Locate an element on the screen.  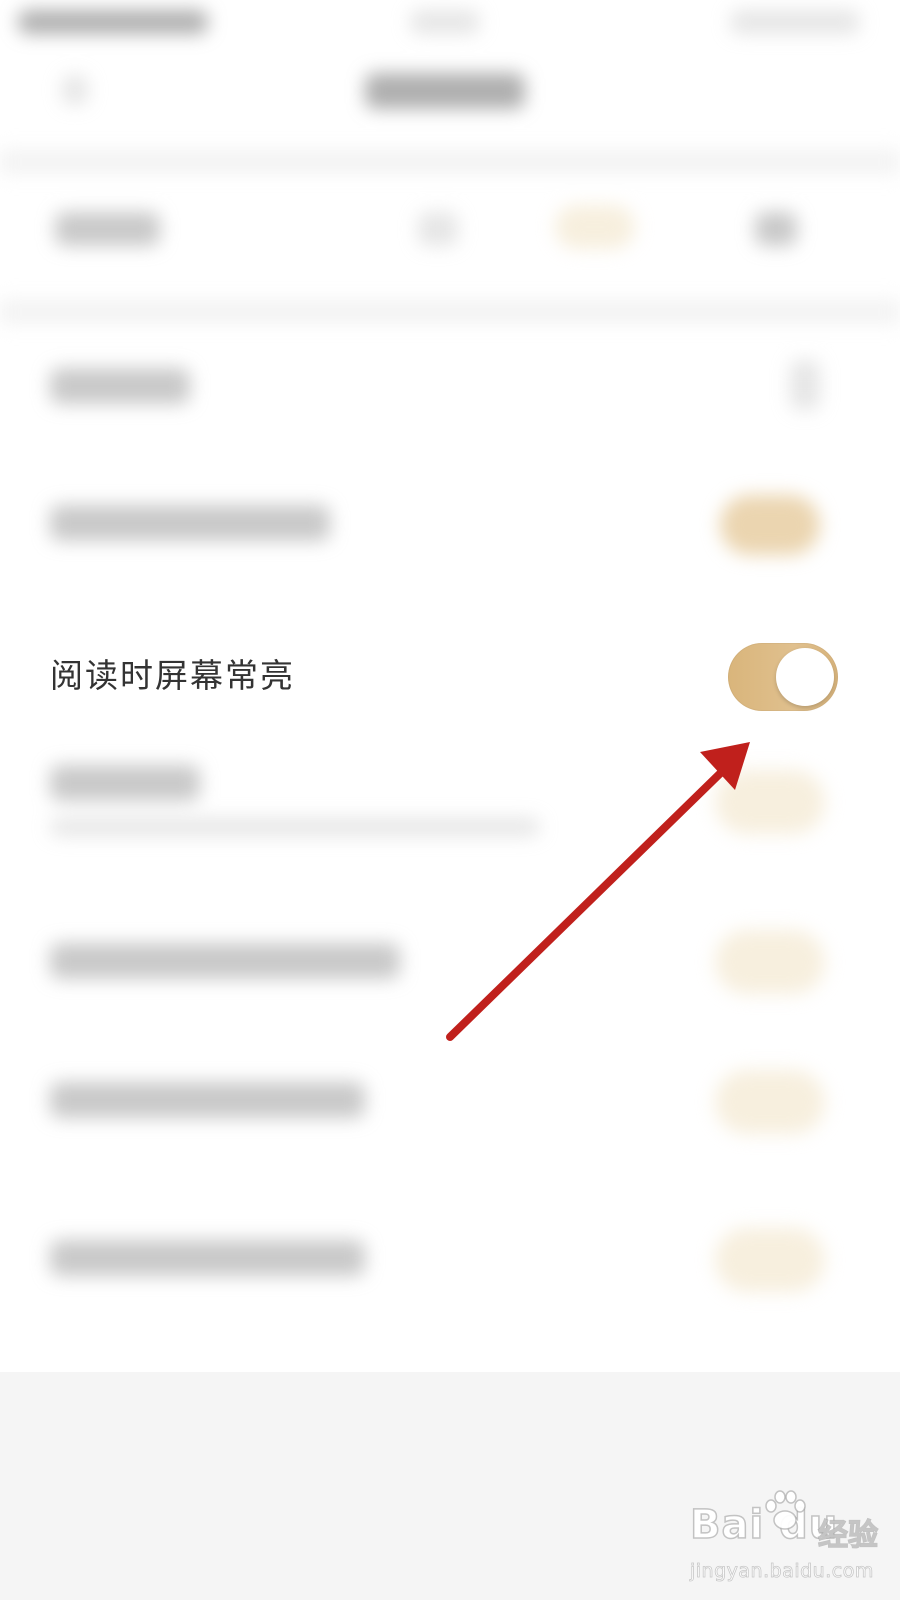
segment-label is located at coordinates (107, 229).